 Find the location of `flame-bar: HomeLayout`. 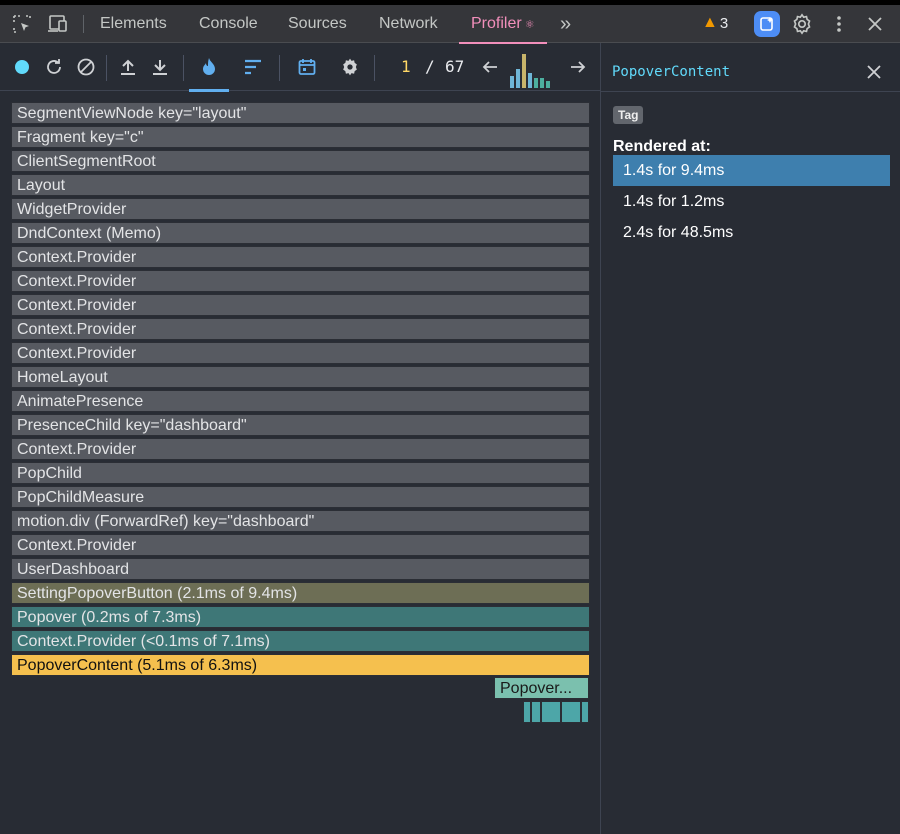

flame-bar: HomeLayout is located at coordinates (300, 377).